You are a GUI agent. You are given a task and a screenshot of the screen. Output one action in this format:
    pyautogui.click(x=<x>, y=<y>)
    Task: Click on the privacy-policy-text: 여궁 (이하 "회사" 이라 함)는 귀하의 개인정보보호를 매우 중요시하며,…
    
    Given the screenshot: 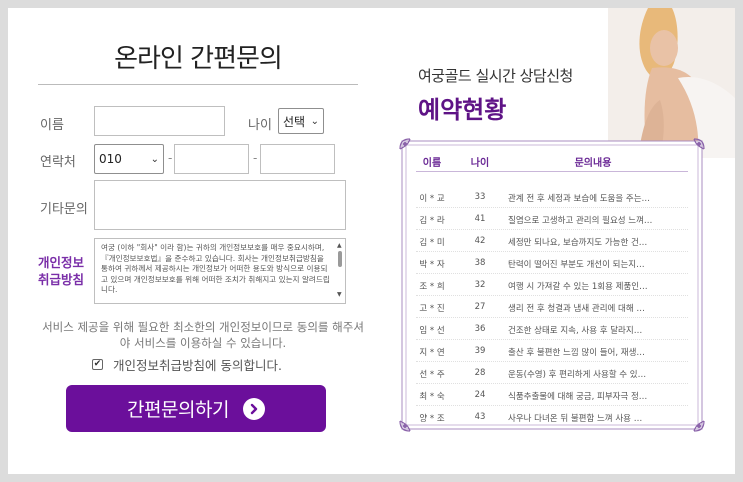 What is the action you would take?
    pyautogui.click(x=215, y=269)
    